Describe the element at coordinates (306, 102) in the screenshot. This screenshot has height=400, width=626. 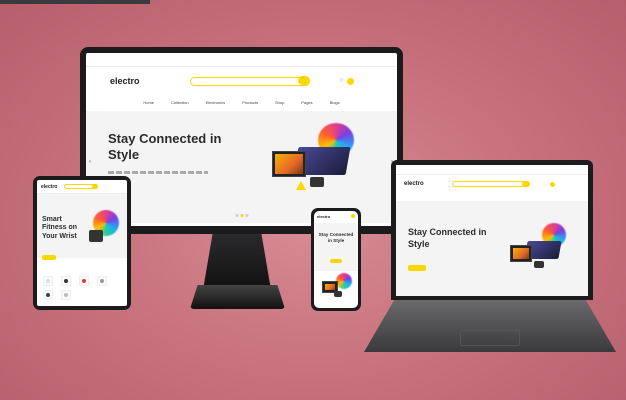
I see `nav-item: Pages` at that location.